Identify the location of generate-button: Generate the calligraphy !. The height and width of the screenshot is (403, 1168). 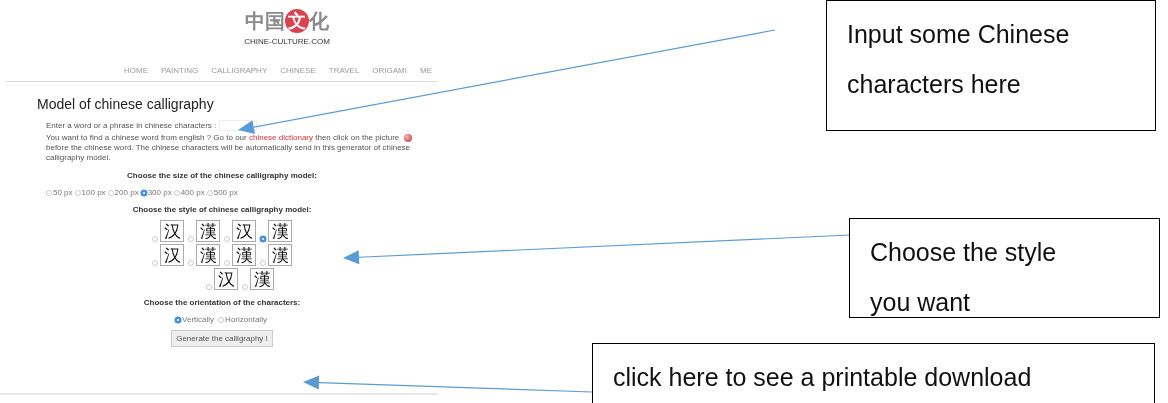
(222, 338).